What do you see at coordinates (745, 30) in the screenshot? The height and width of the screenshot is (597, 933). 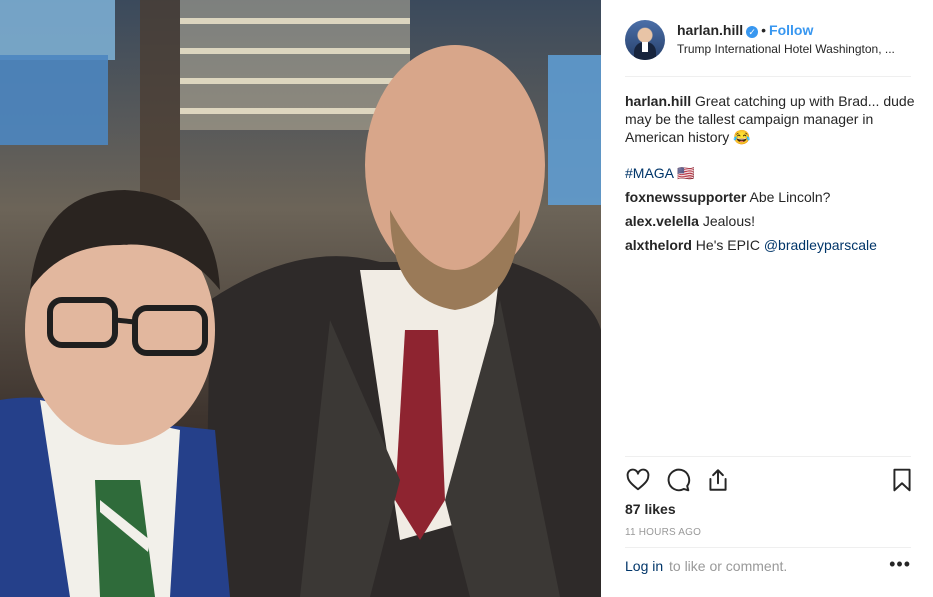 I see `header-user-line: harlan.hill ✓ • Follow` at bounding box center [745, 30].